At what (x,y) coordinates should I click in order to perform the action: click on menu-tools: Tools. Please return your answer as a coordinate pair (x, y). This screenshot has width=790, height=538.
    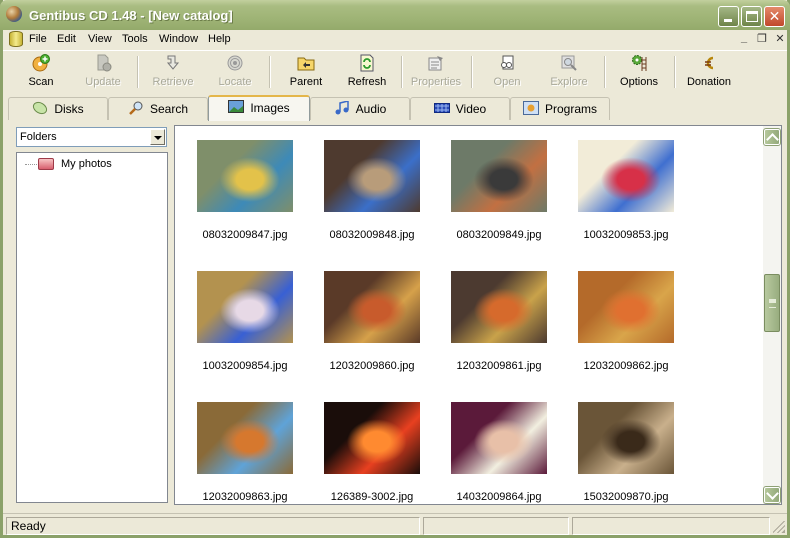
    Looking at the image, I should click on (135, 39).